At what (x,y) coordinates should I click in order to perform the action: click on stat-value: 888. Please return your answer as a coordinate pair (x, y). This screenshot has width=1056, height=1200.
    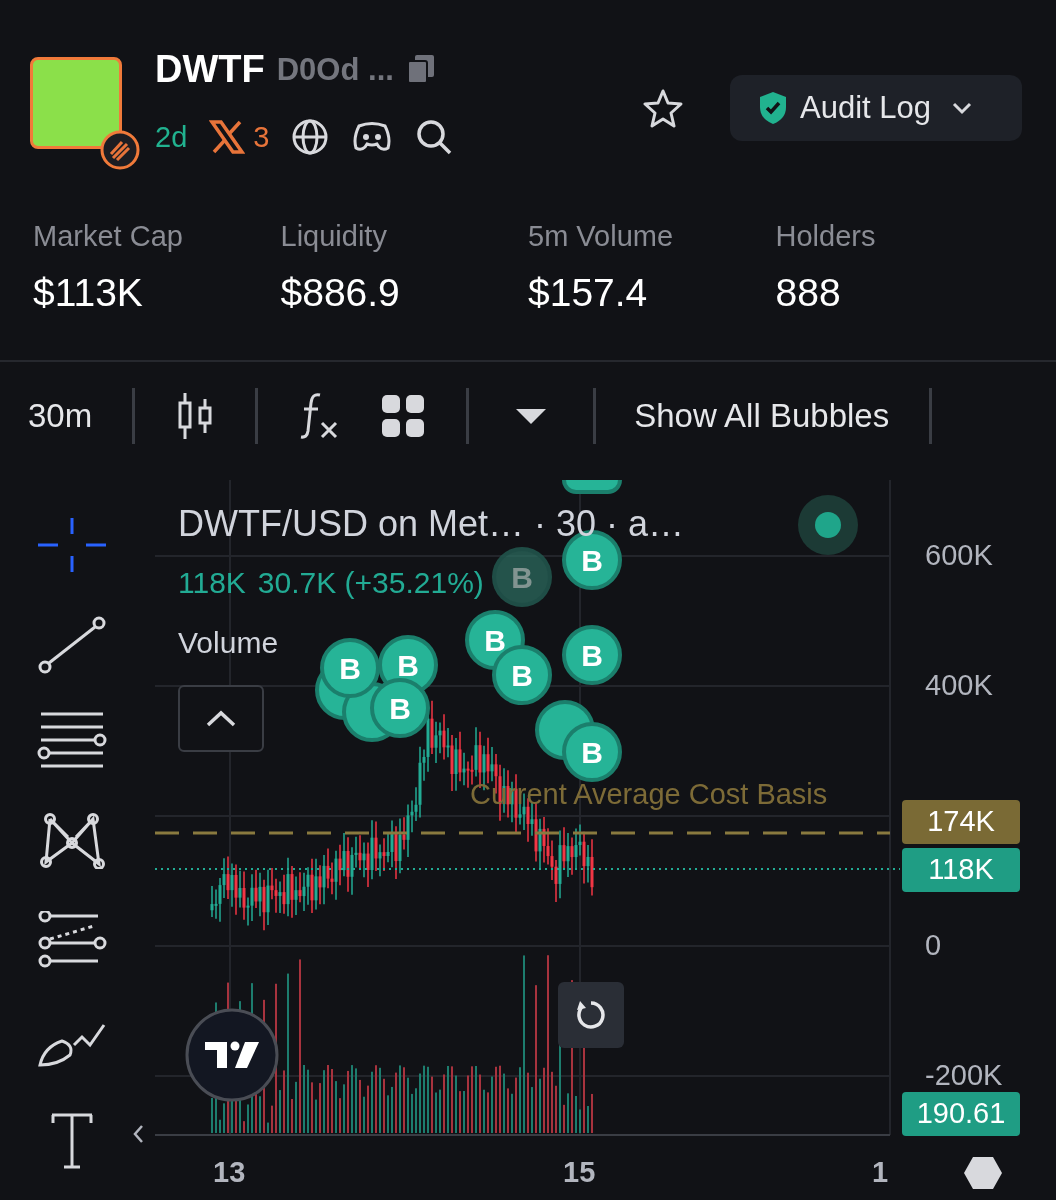
    Looking at the image, I should click on (808, 292).